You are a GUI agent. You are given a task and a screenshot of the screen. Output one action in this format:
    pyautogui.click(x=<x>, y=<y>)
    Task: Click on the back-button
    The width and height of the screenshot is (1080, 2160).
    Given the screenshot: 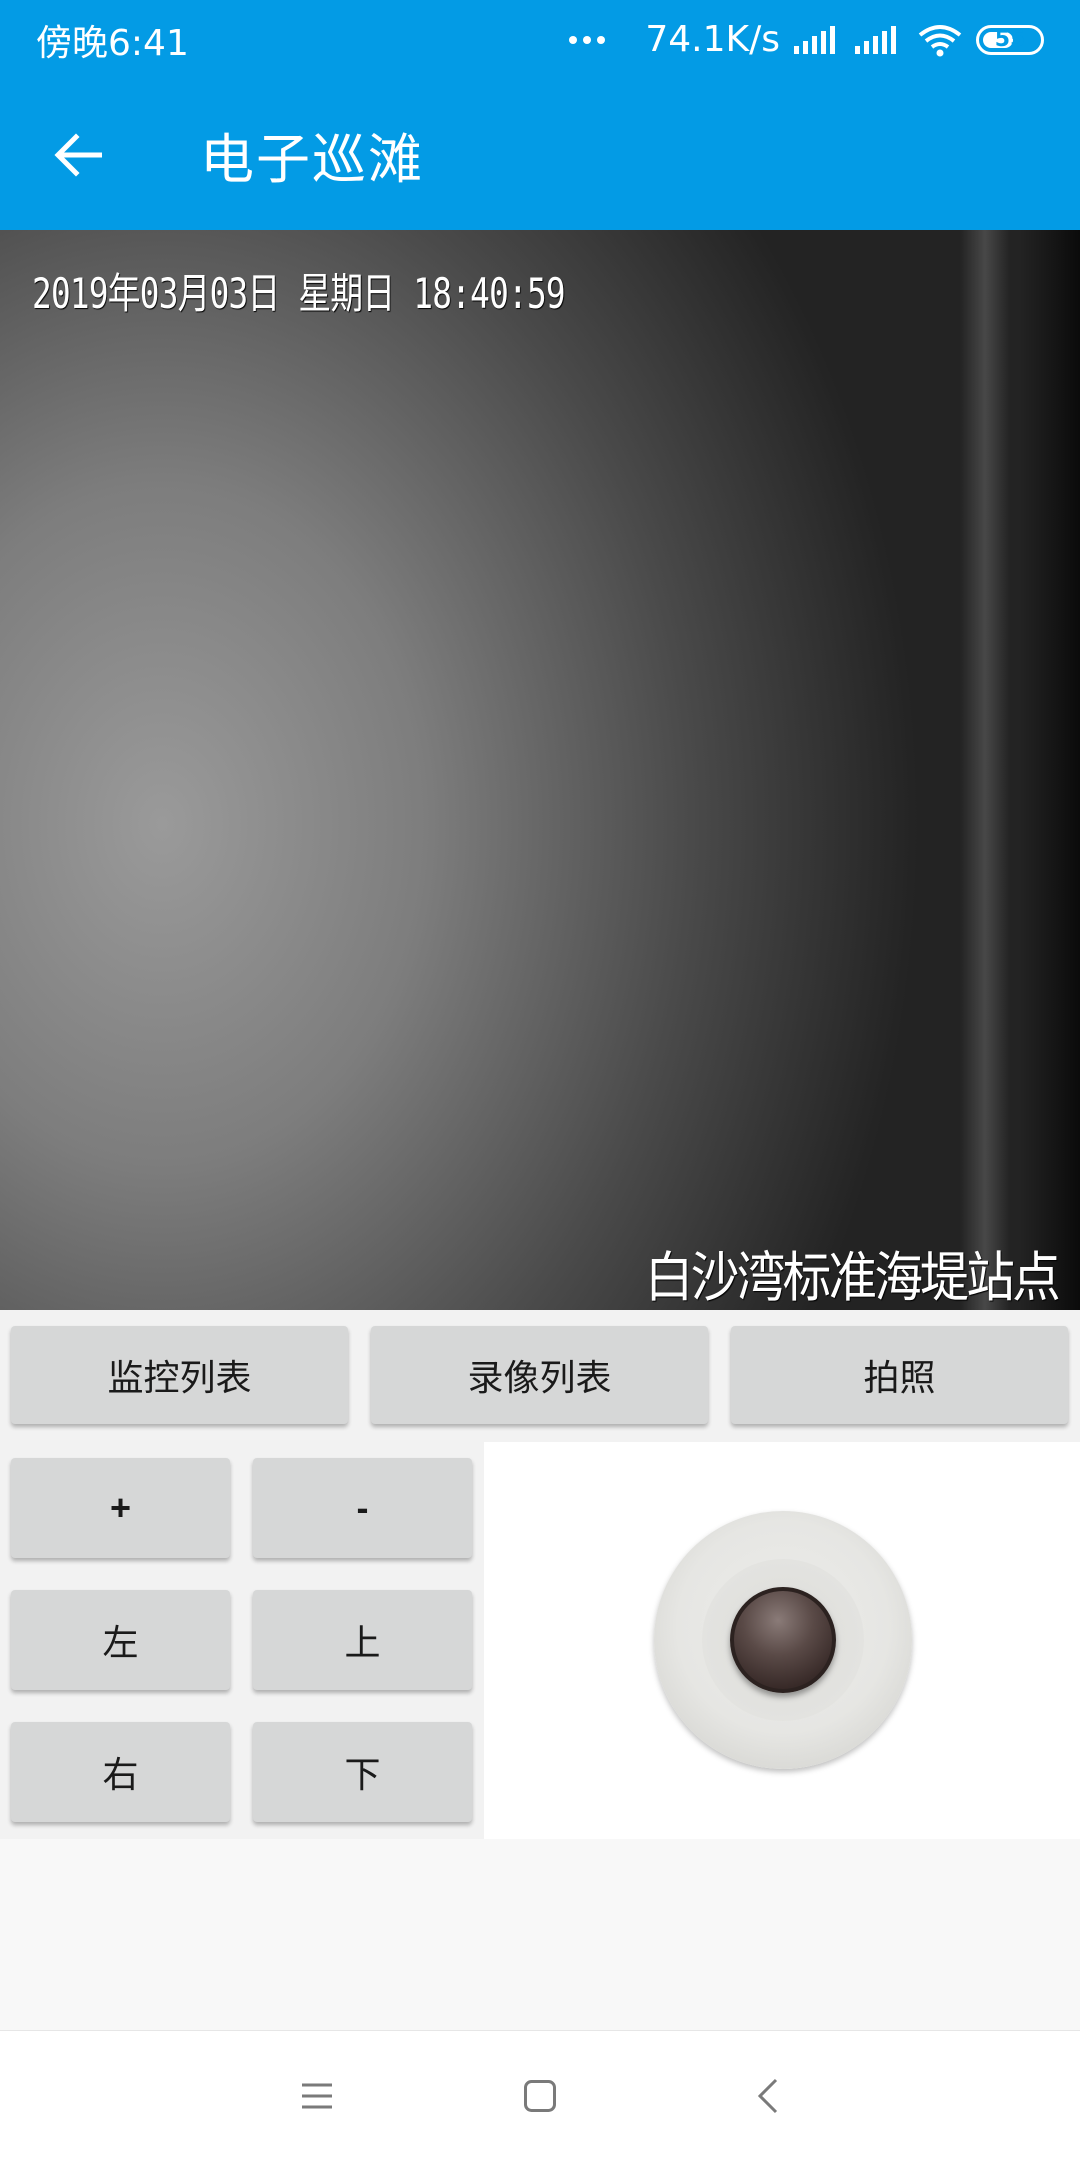 What is the action you would take?
    pyautogui.click(x=77, y=154)
    